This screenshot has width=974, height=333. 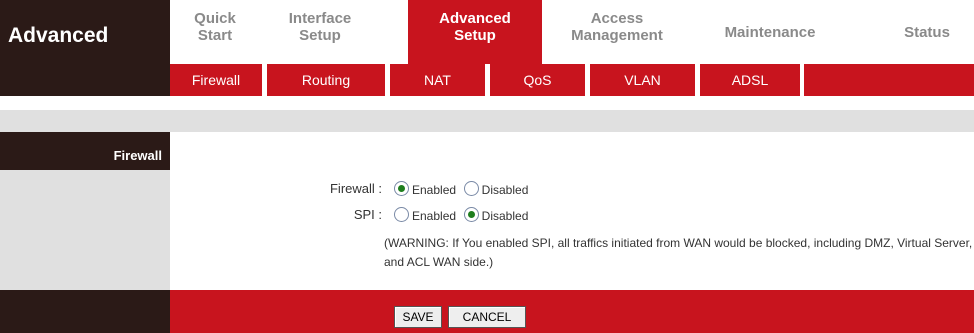 I want to click on spi-disabled-label: Disabled, so click(x=505, y=216).